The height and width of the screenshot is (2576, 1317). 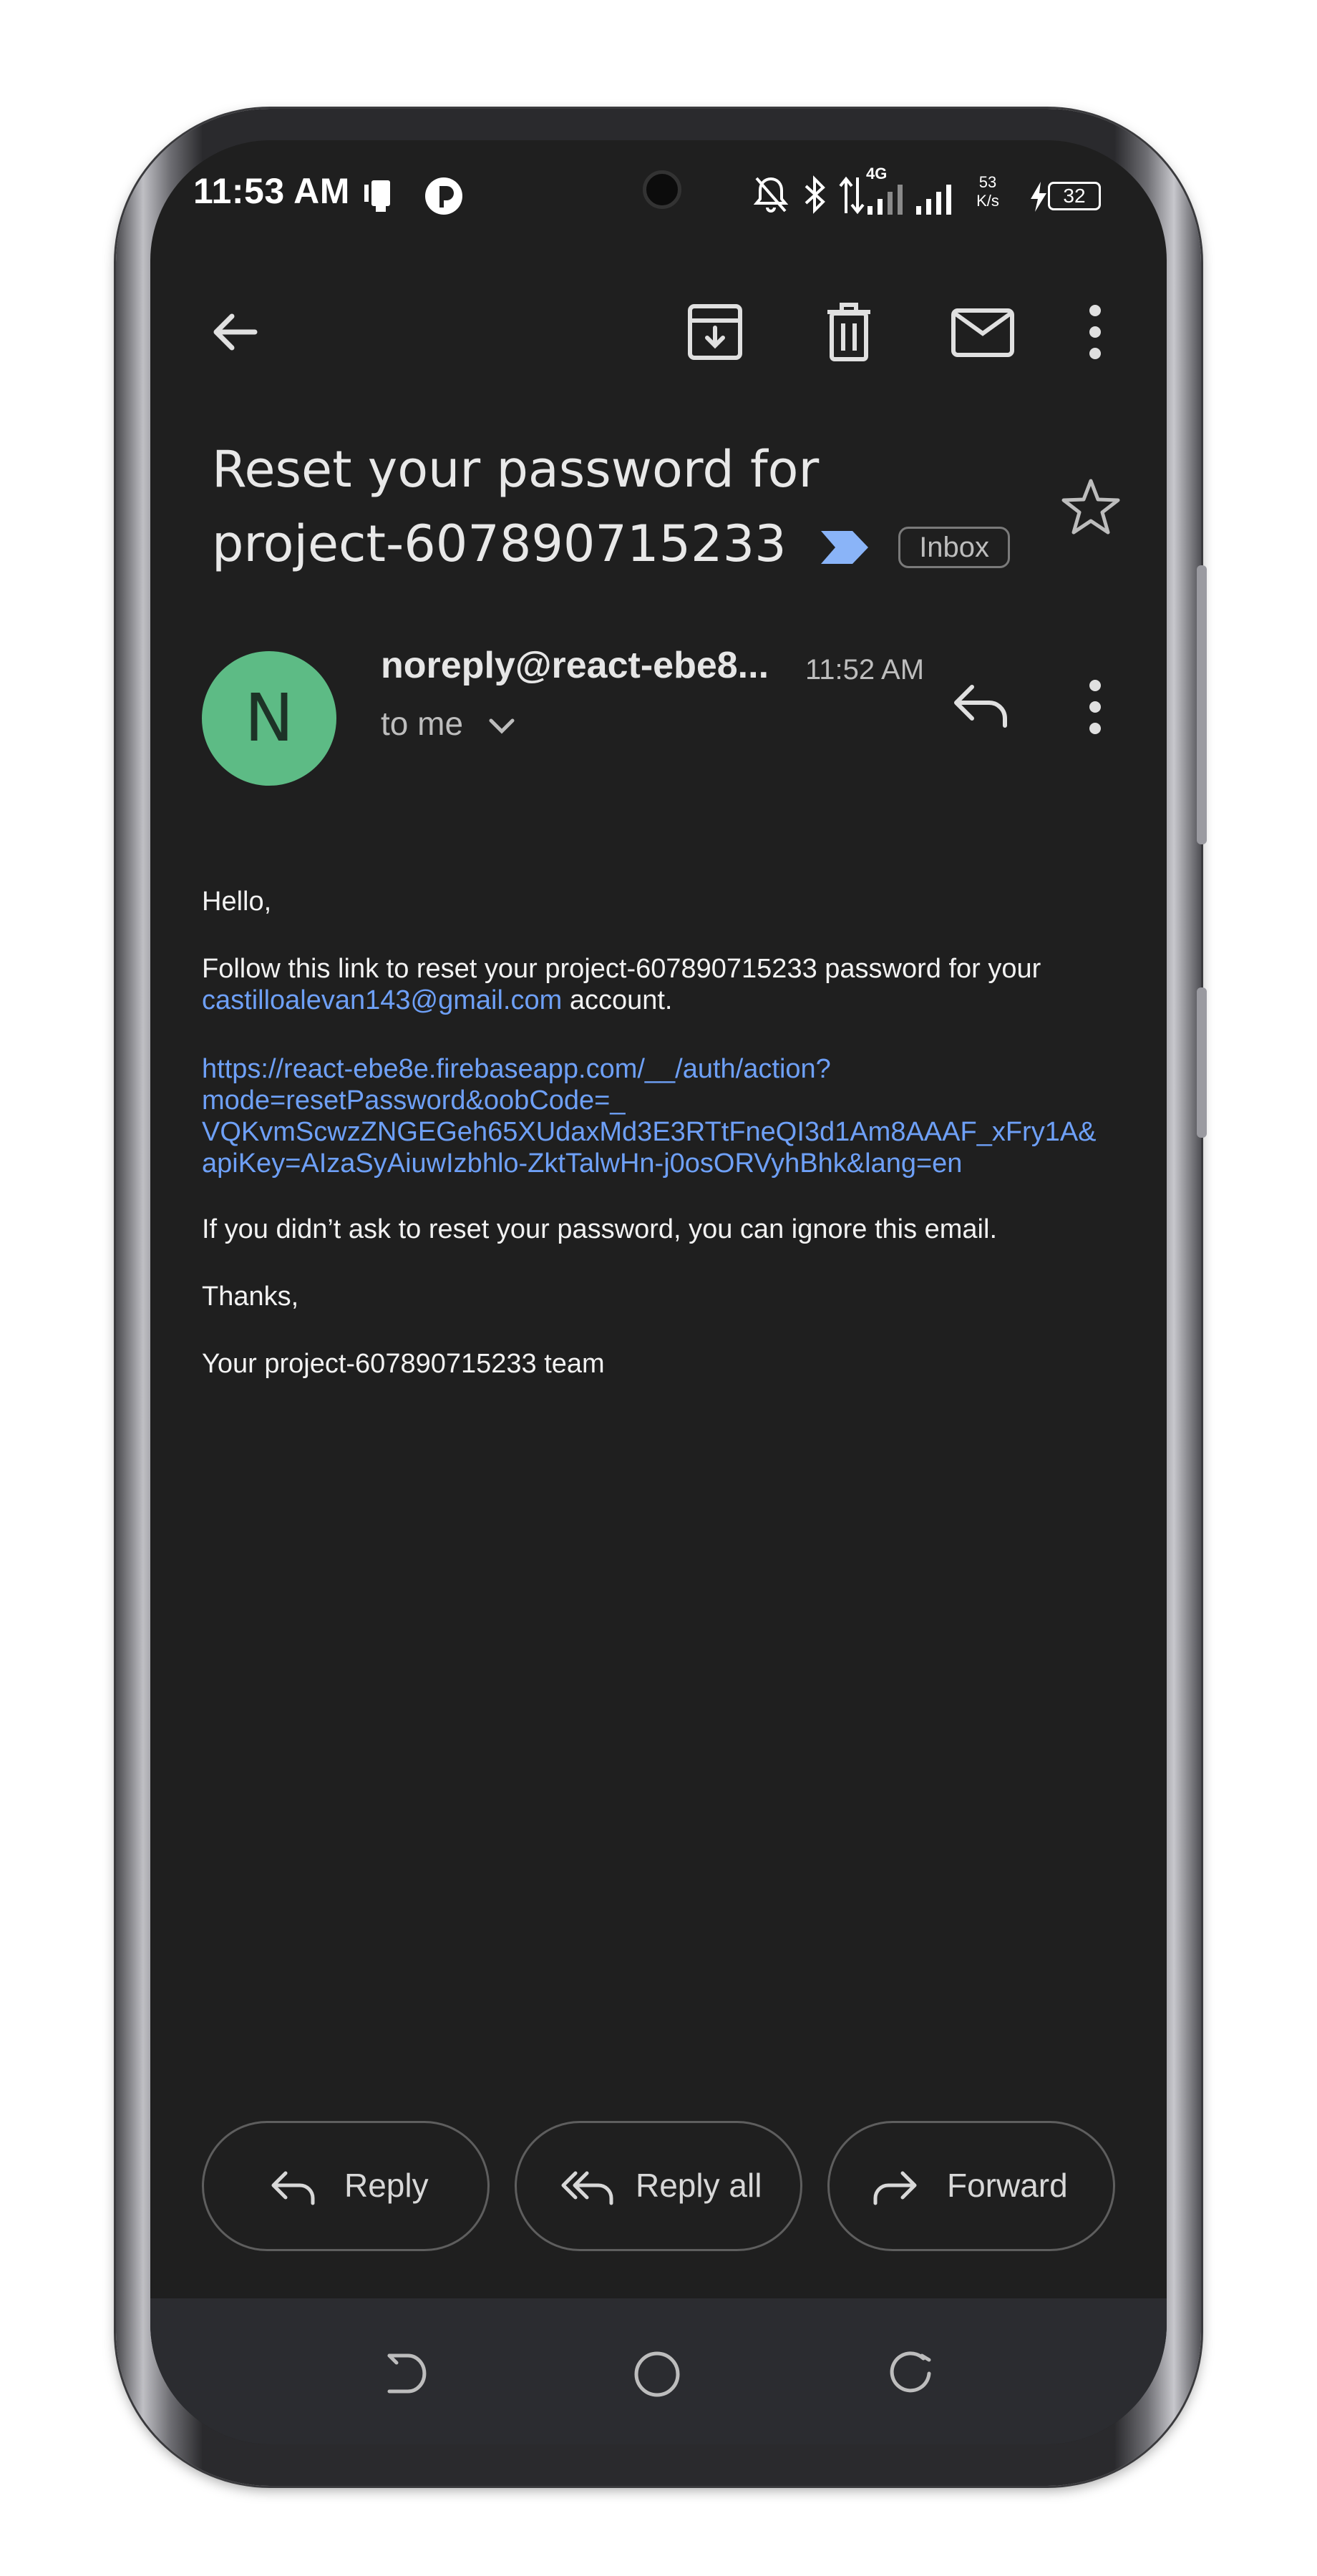 What do you see at coordinates (657, 2374) in the screenshot?
I see `home-icon` at bounding box center [657, 2374].